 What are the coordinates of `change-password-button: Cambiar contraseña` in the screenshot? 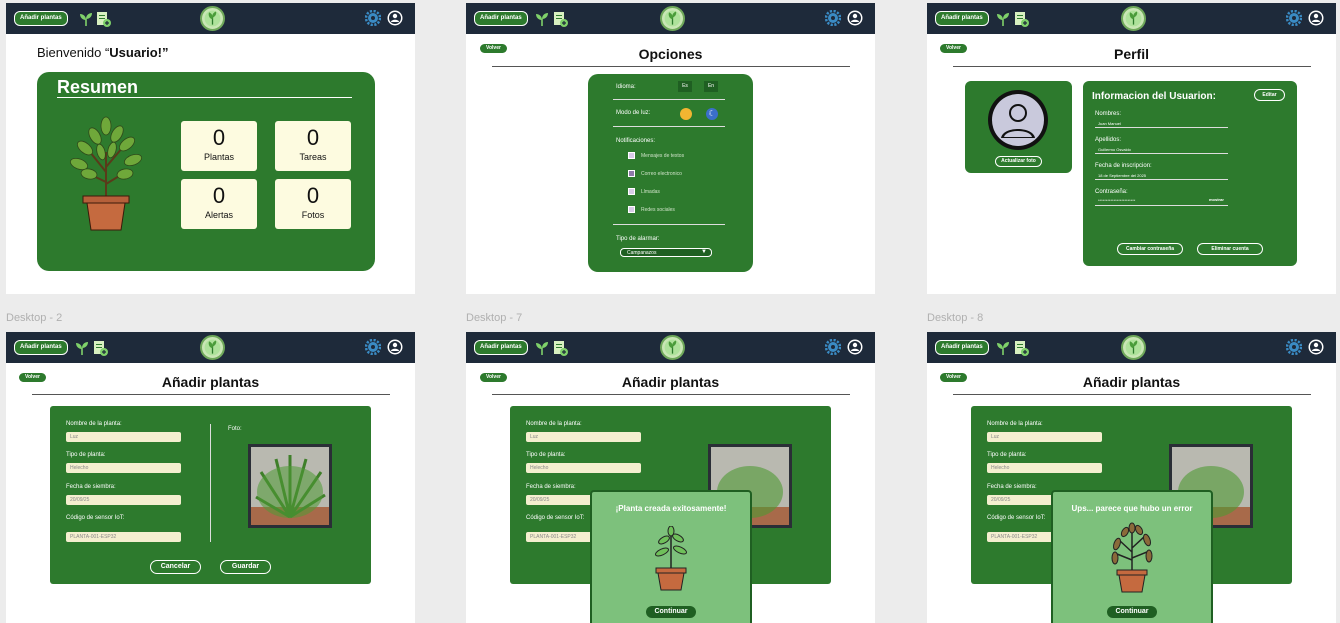 It's located at (1150, 249).